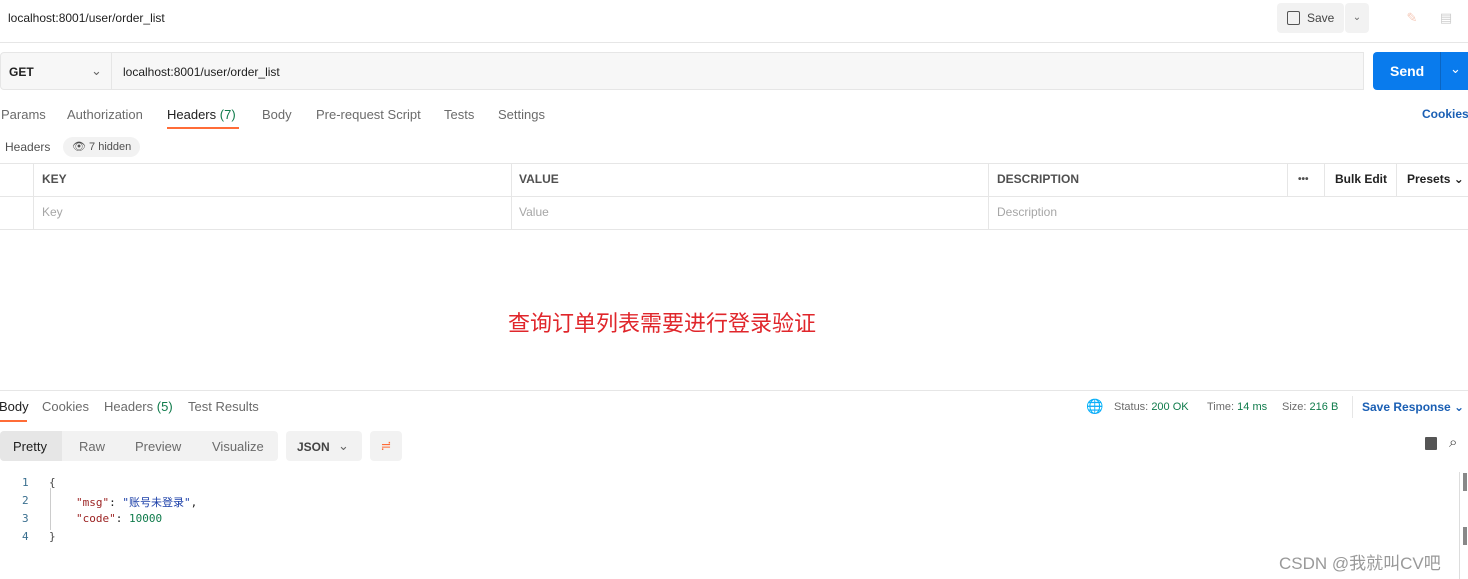 This screenshot has width=1468, height=579. I want to click on presets-dropdown: Presets ⌄, so click(1435, 179).